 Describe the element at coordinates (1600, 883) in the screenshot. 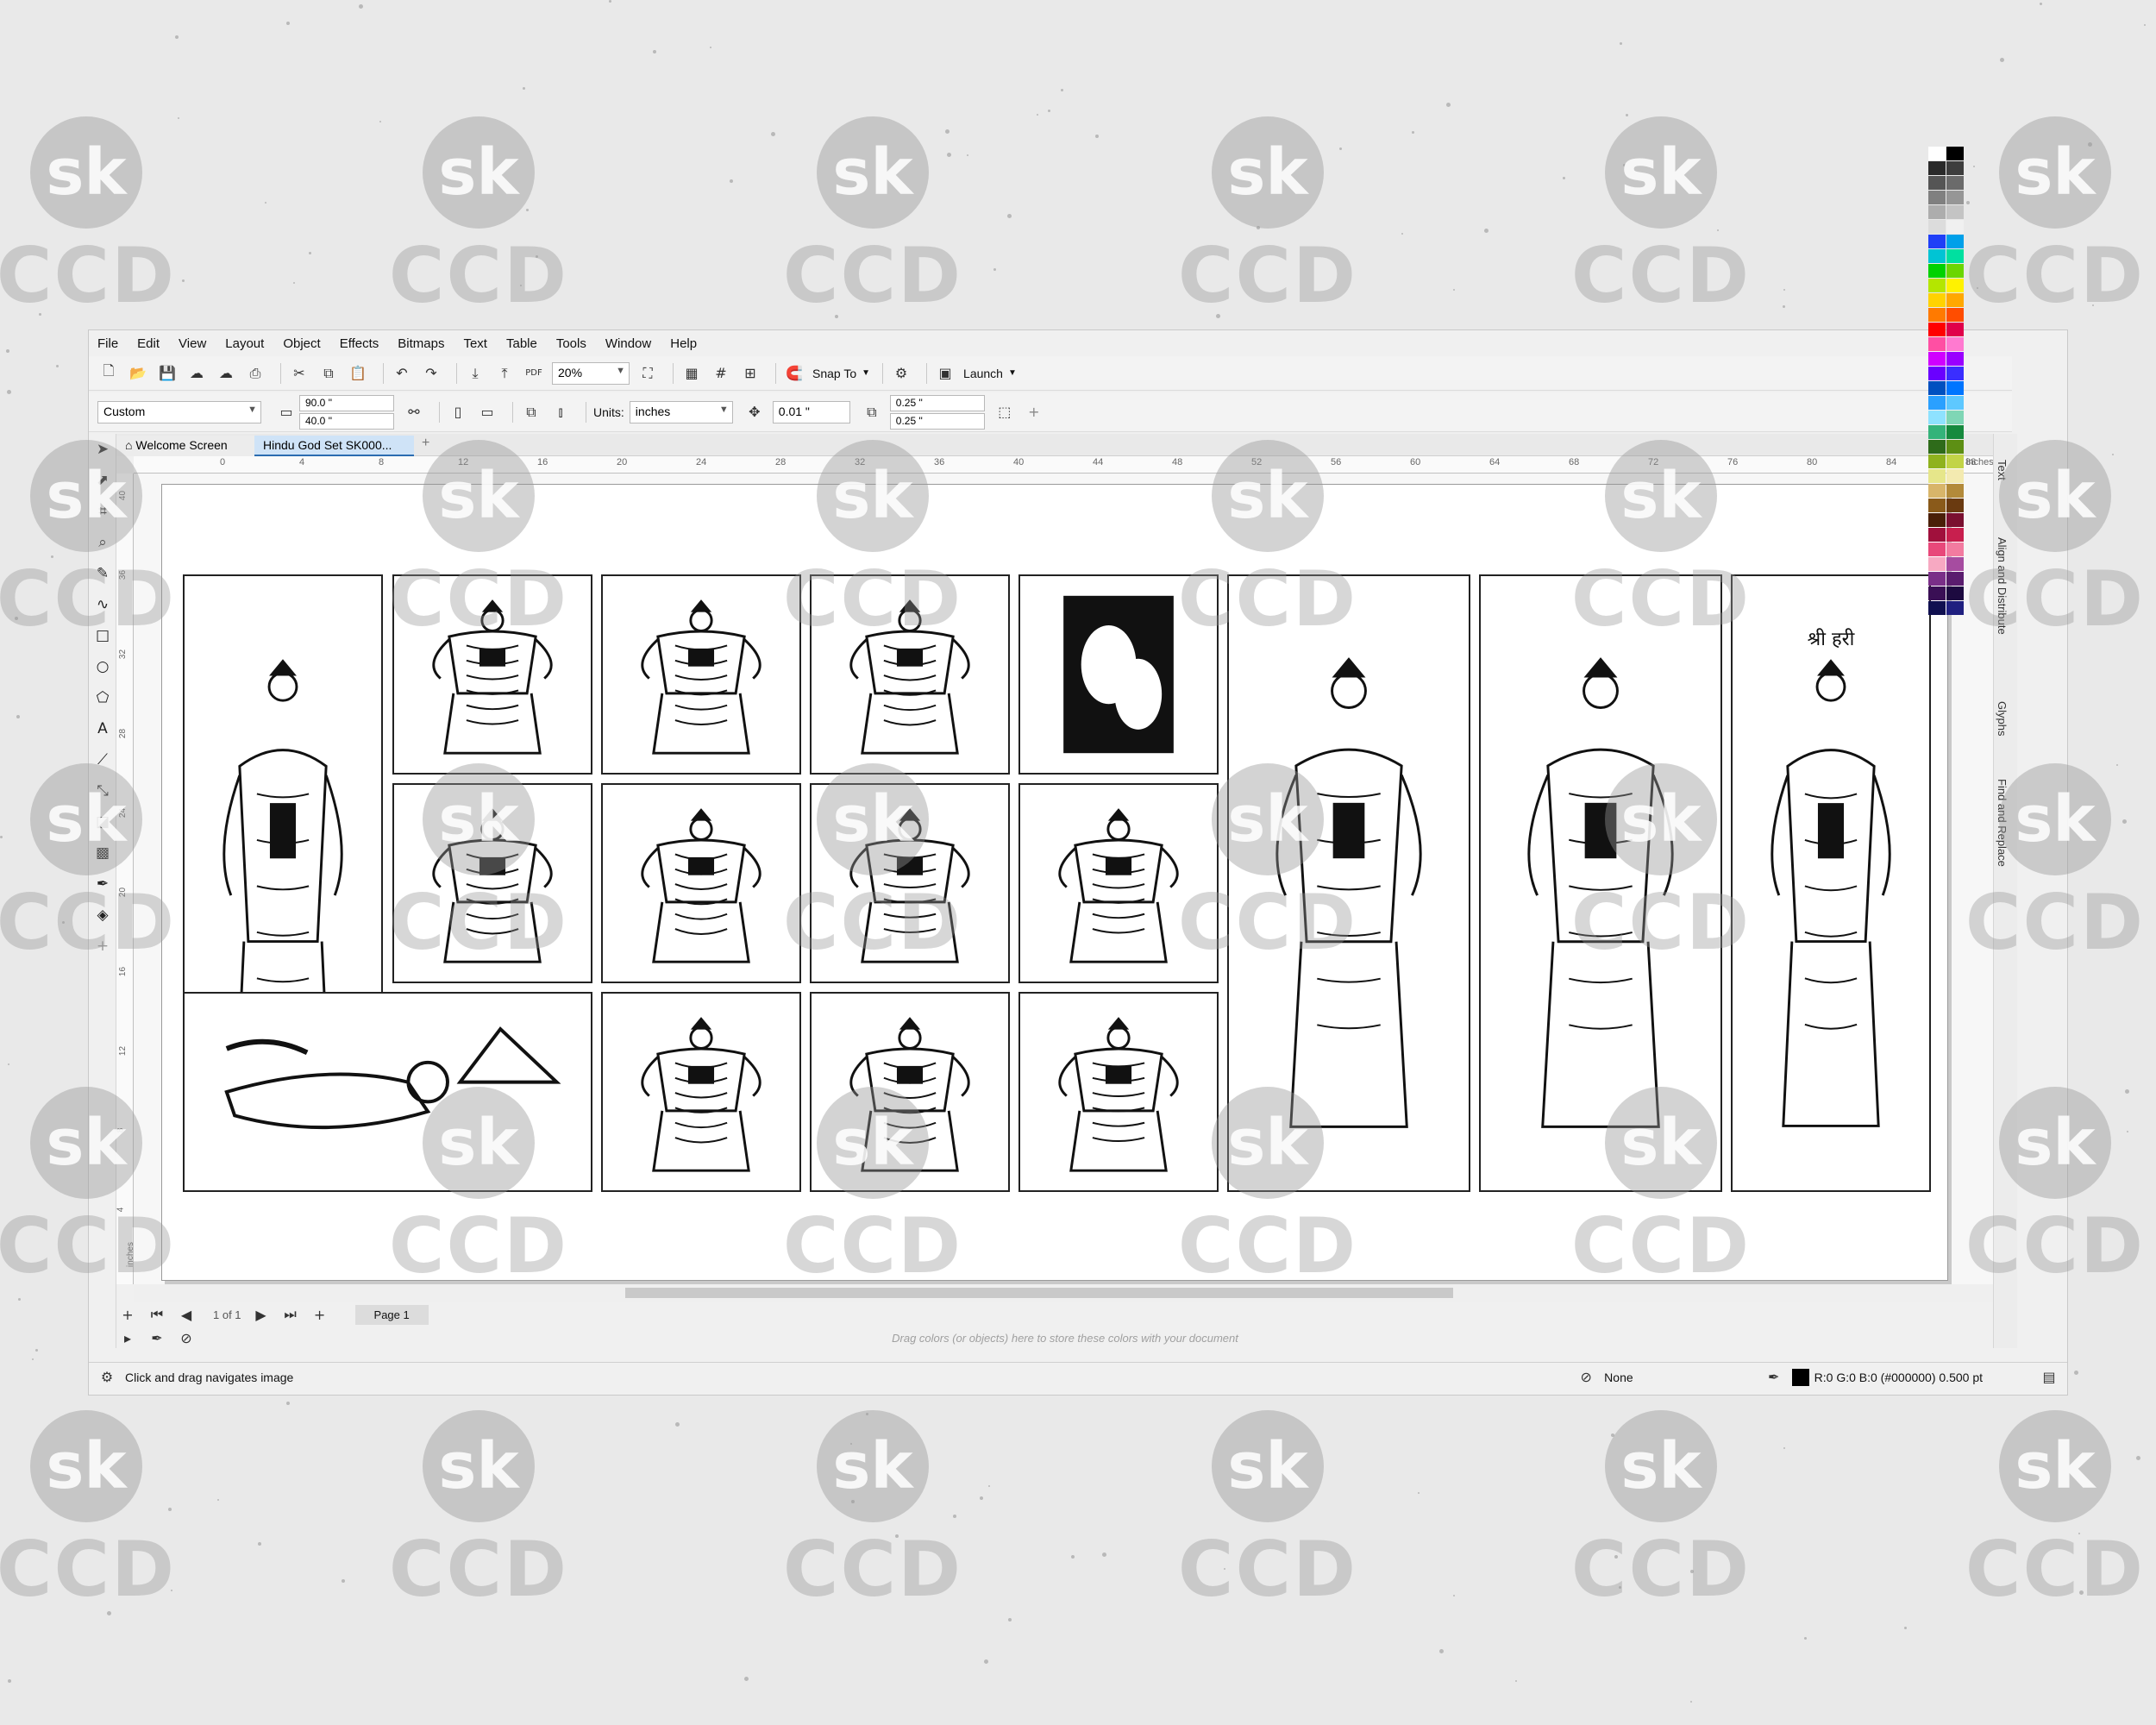

I see `artwork-krishna-with-flute-tall` at that location.